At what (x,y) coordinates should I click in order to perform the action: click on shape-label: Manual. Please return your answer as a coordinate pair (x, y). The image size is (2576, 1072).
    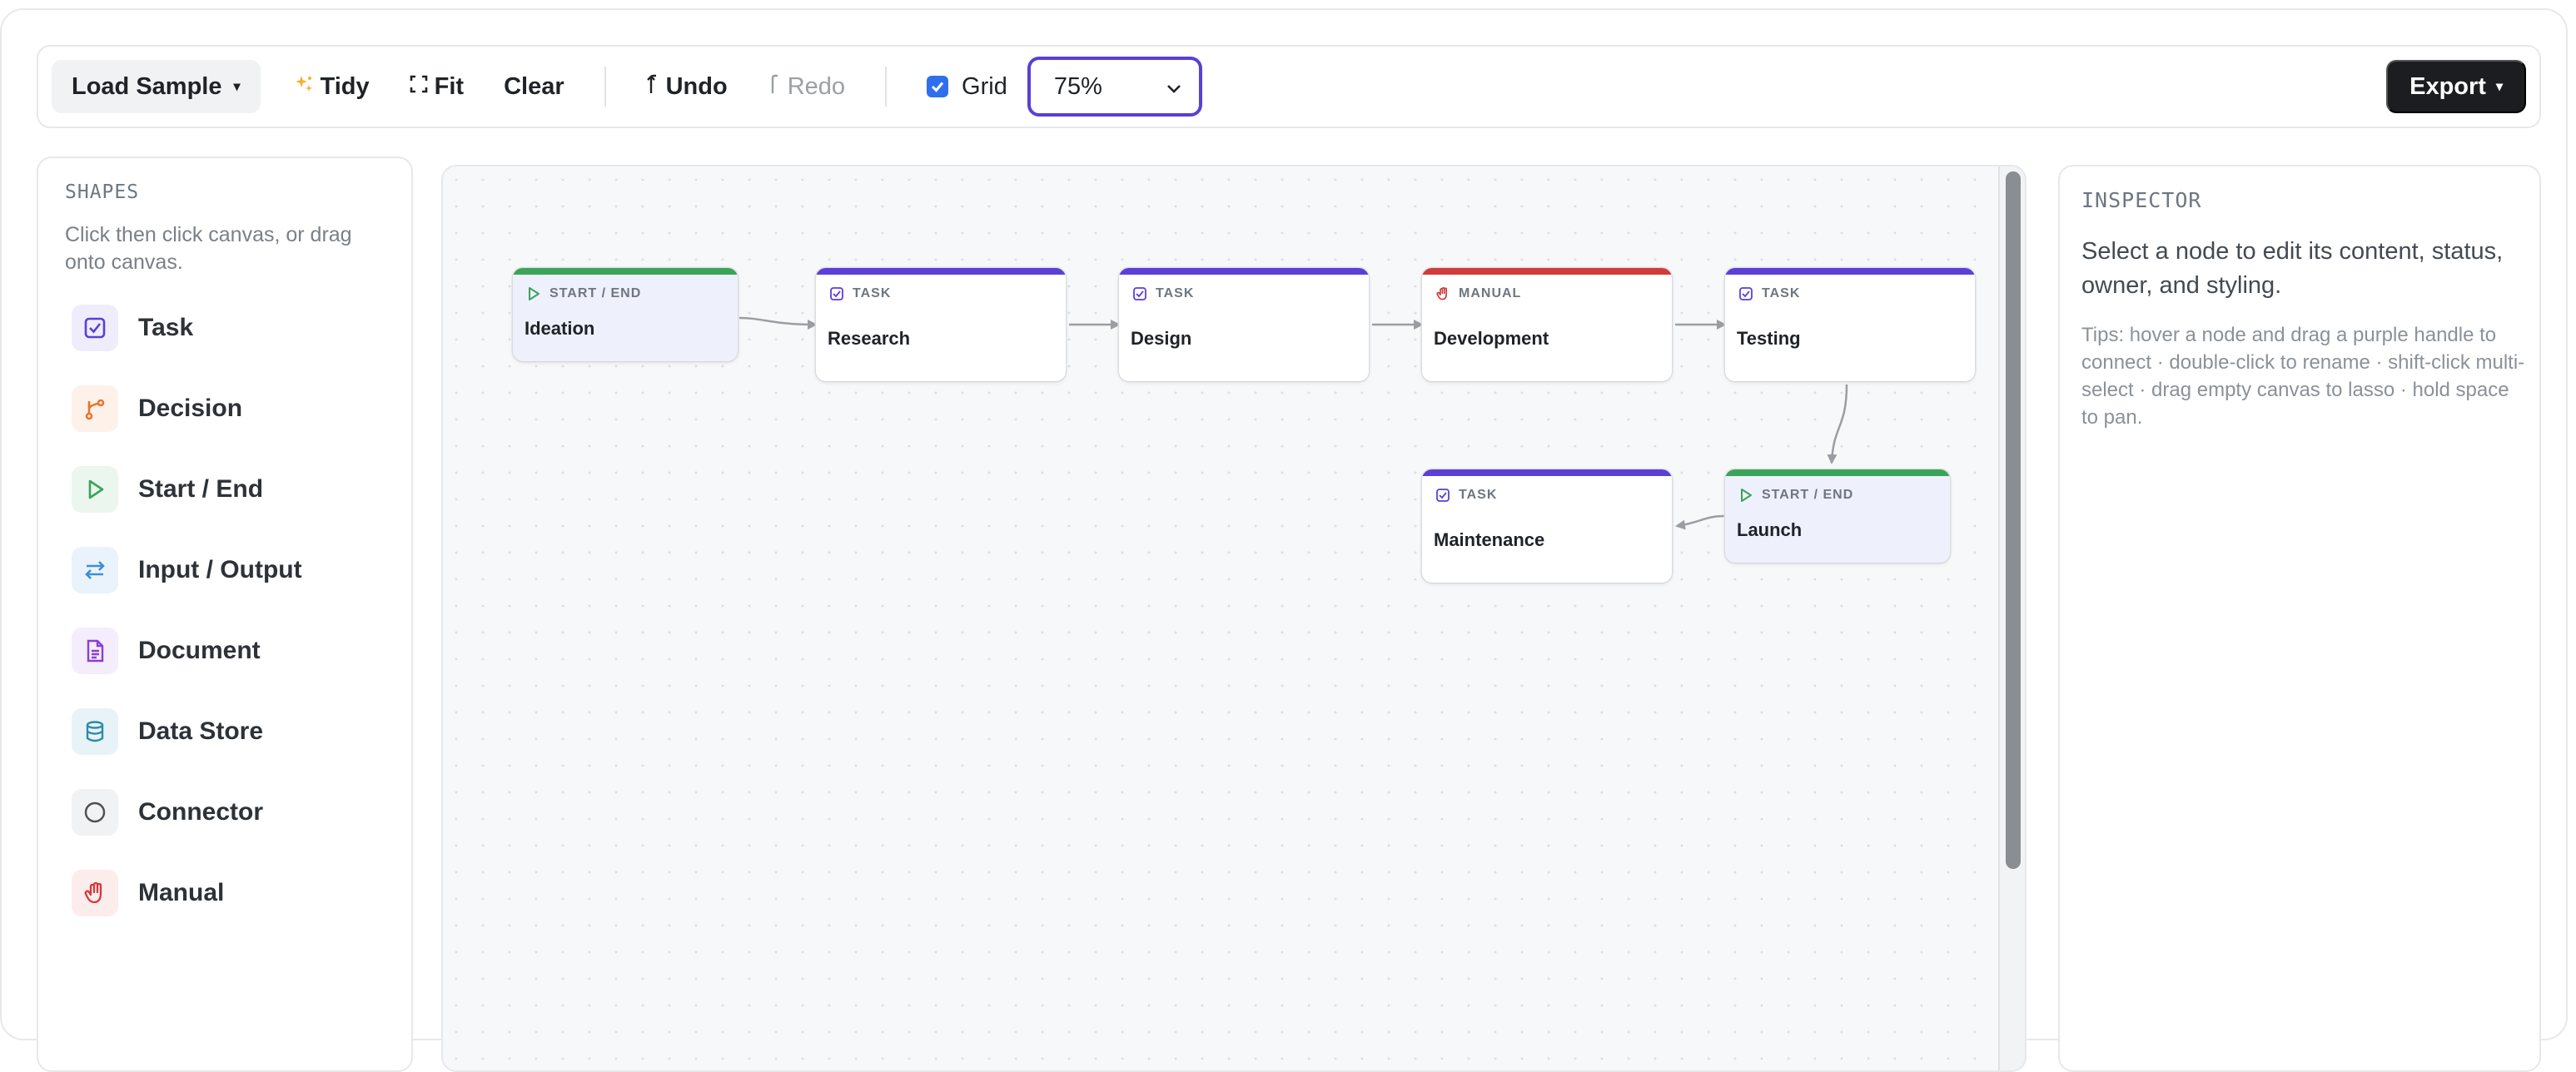
    Looking at the image, I should click on (181, 892).